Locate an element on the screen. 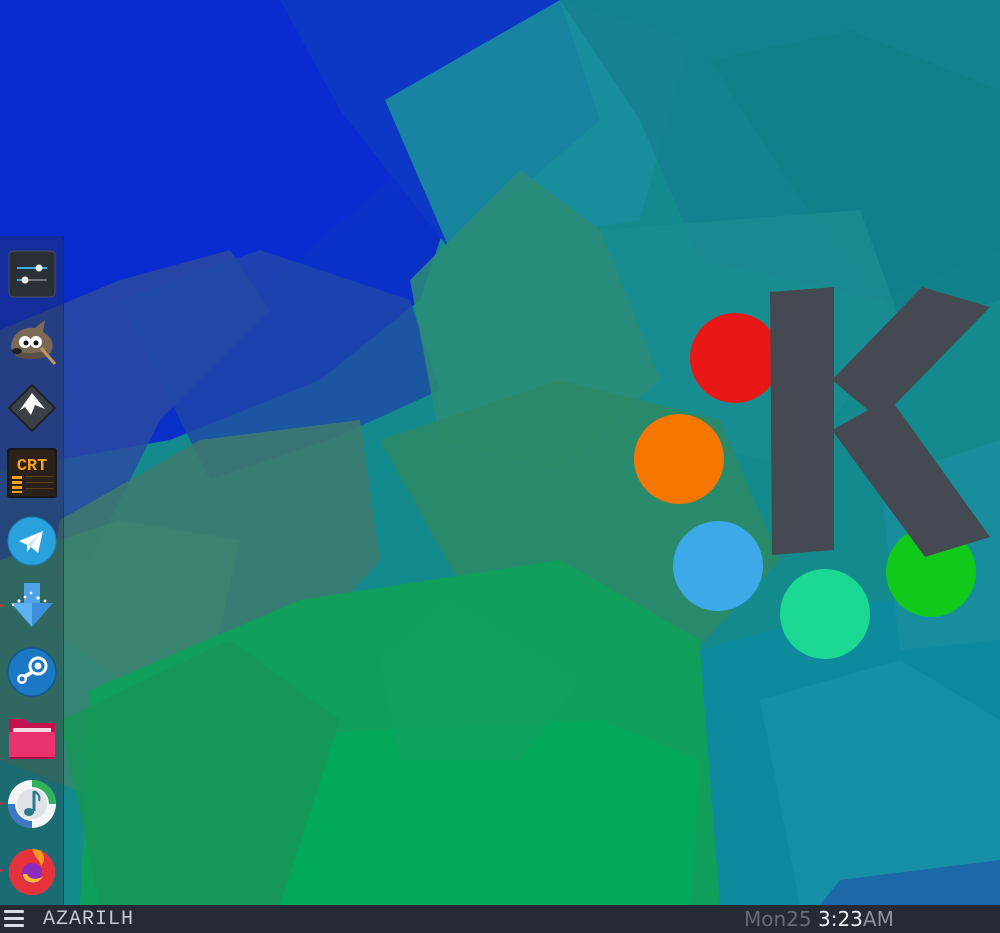 The width and height of the screenshot is (1000, 933). app-menu-icon is located at coordinates (14, 919).